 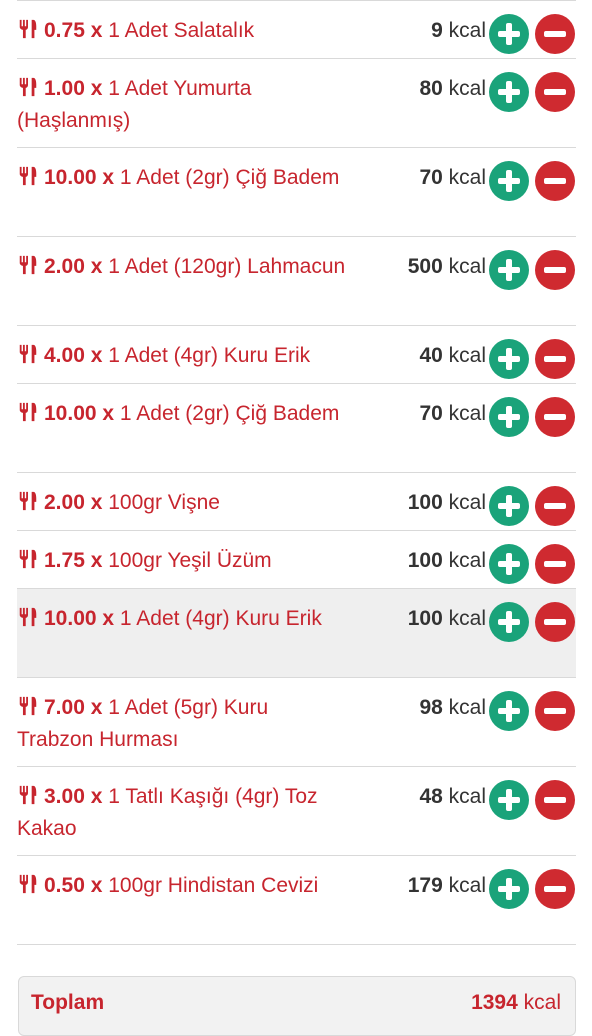 I want to click on item-quantity: 7.00 x, so click(x=73, y=707).